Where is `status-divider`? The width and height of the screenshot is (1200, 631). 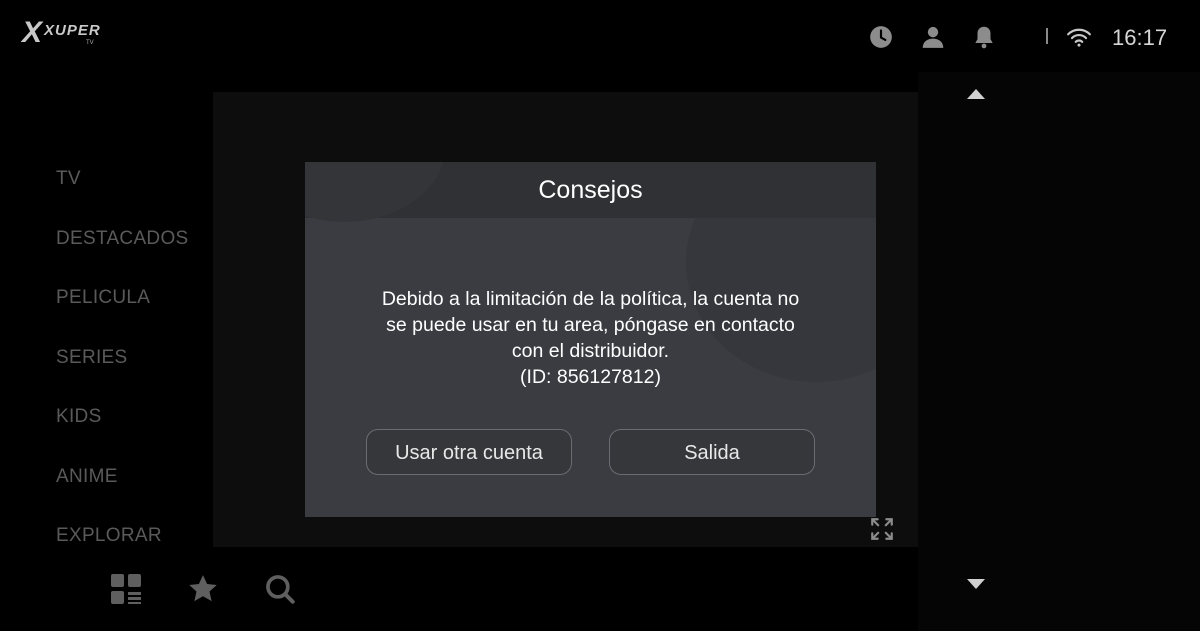
status-divider is located at coordinates (1047, 36).